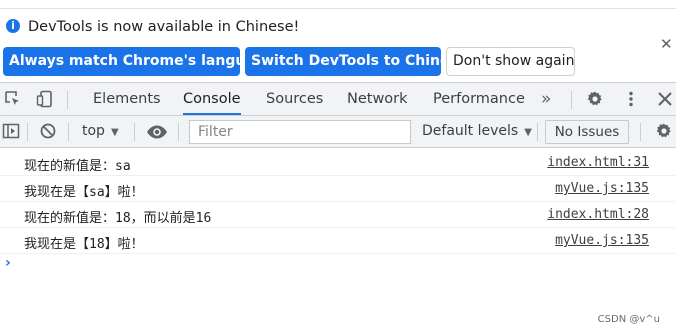 This screenshot has width=676, height=334. Describe the element at coordinates (164, 27) in the screenshot. I see `infobar-message: DevTools is now available in Chinese!` at that location.